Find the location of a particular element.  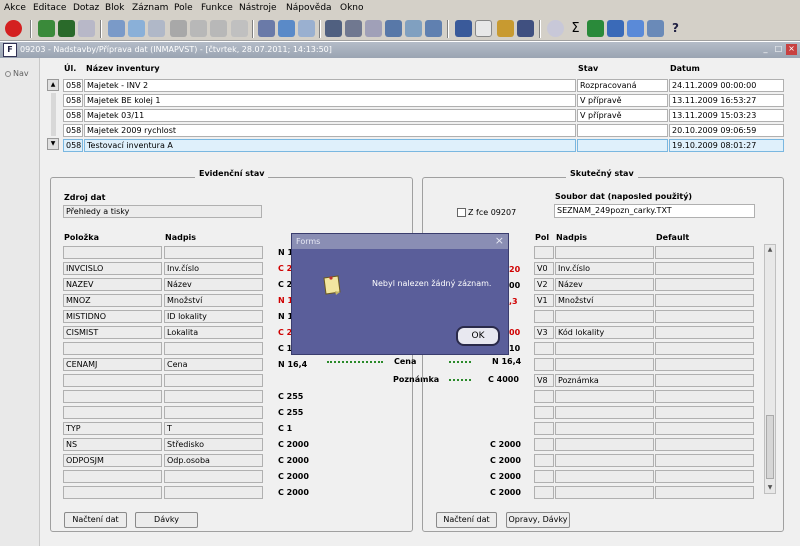

actual-caption-field: Kód lokality is located at coordinates (604, 332).